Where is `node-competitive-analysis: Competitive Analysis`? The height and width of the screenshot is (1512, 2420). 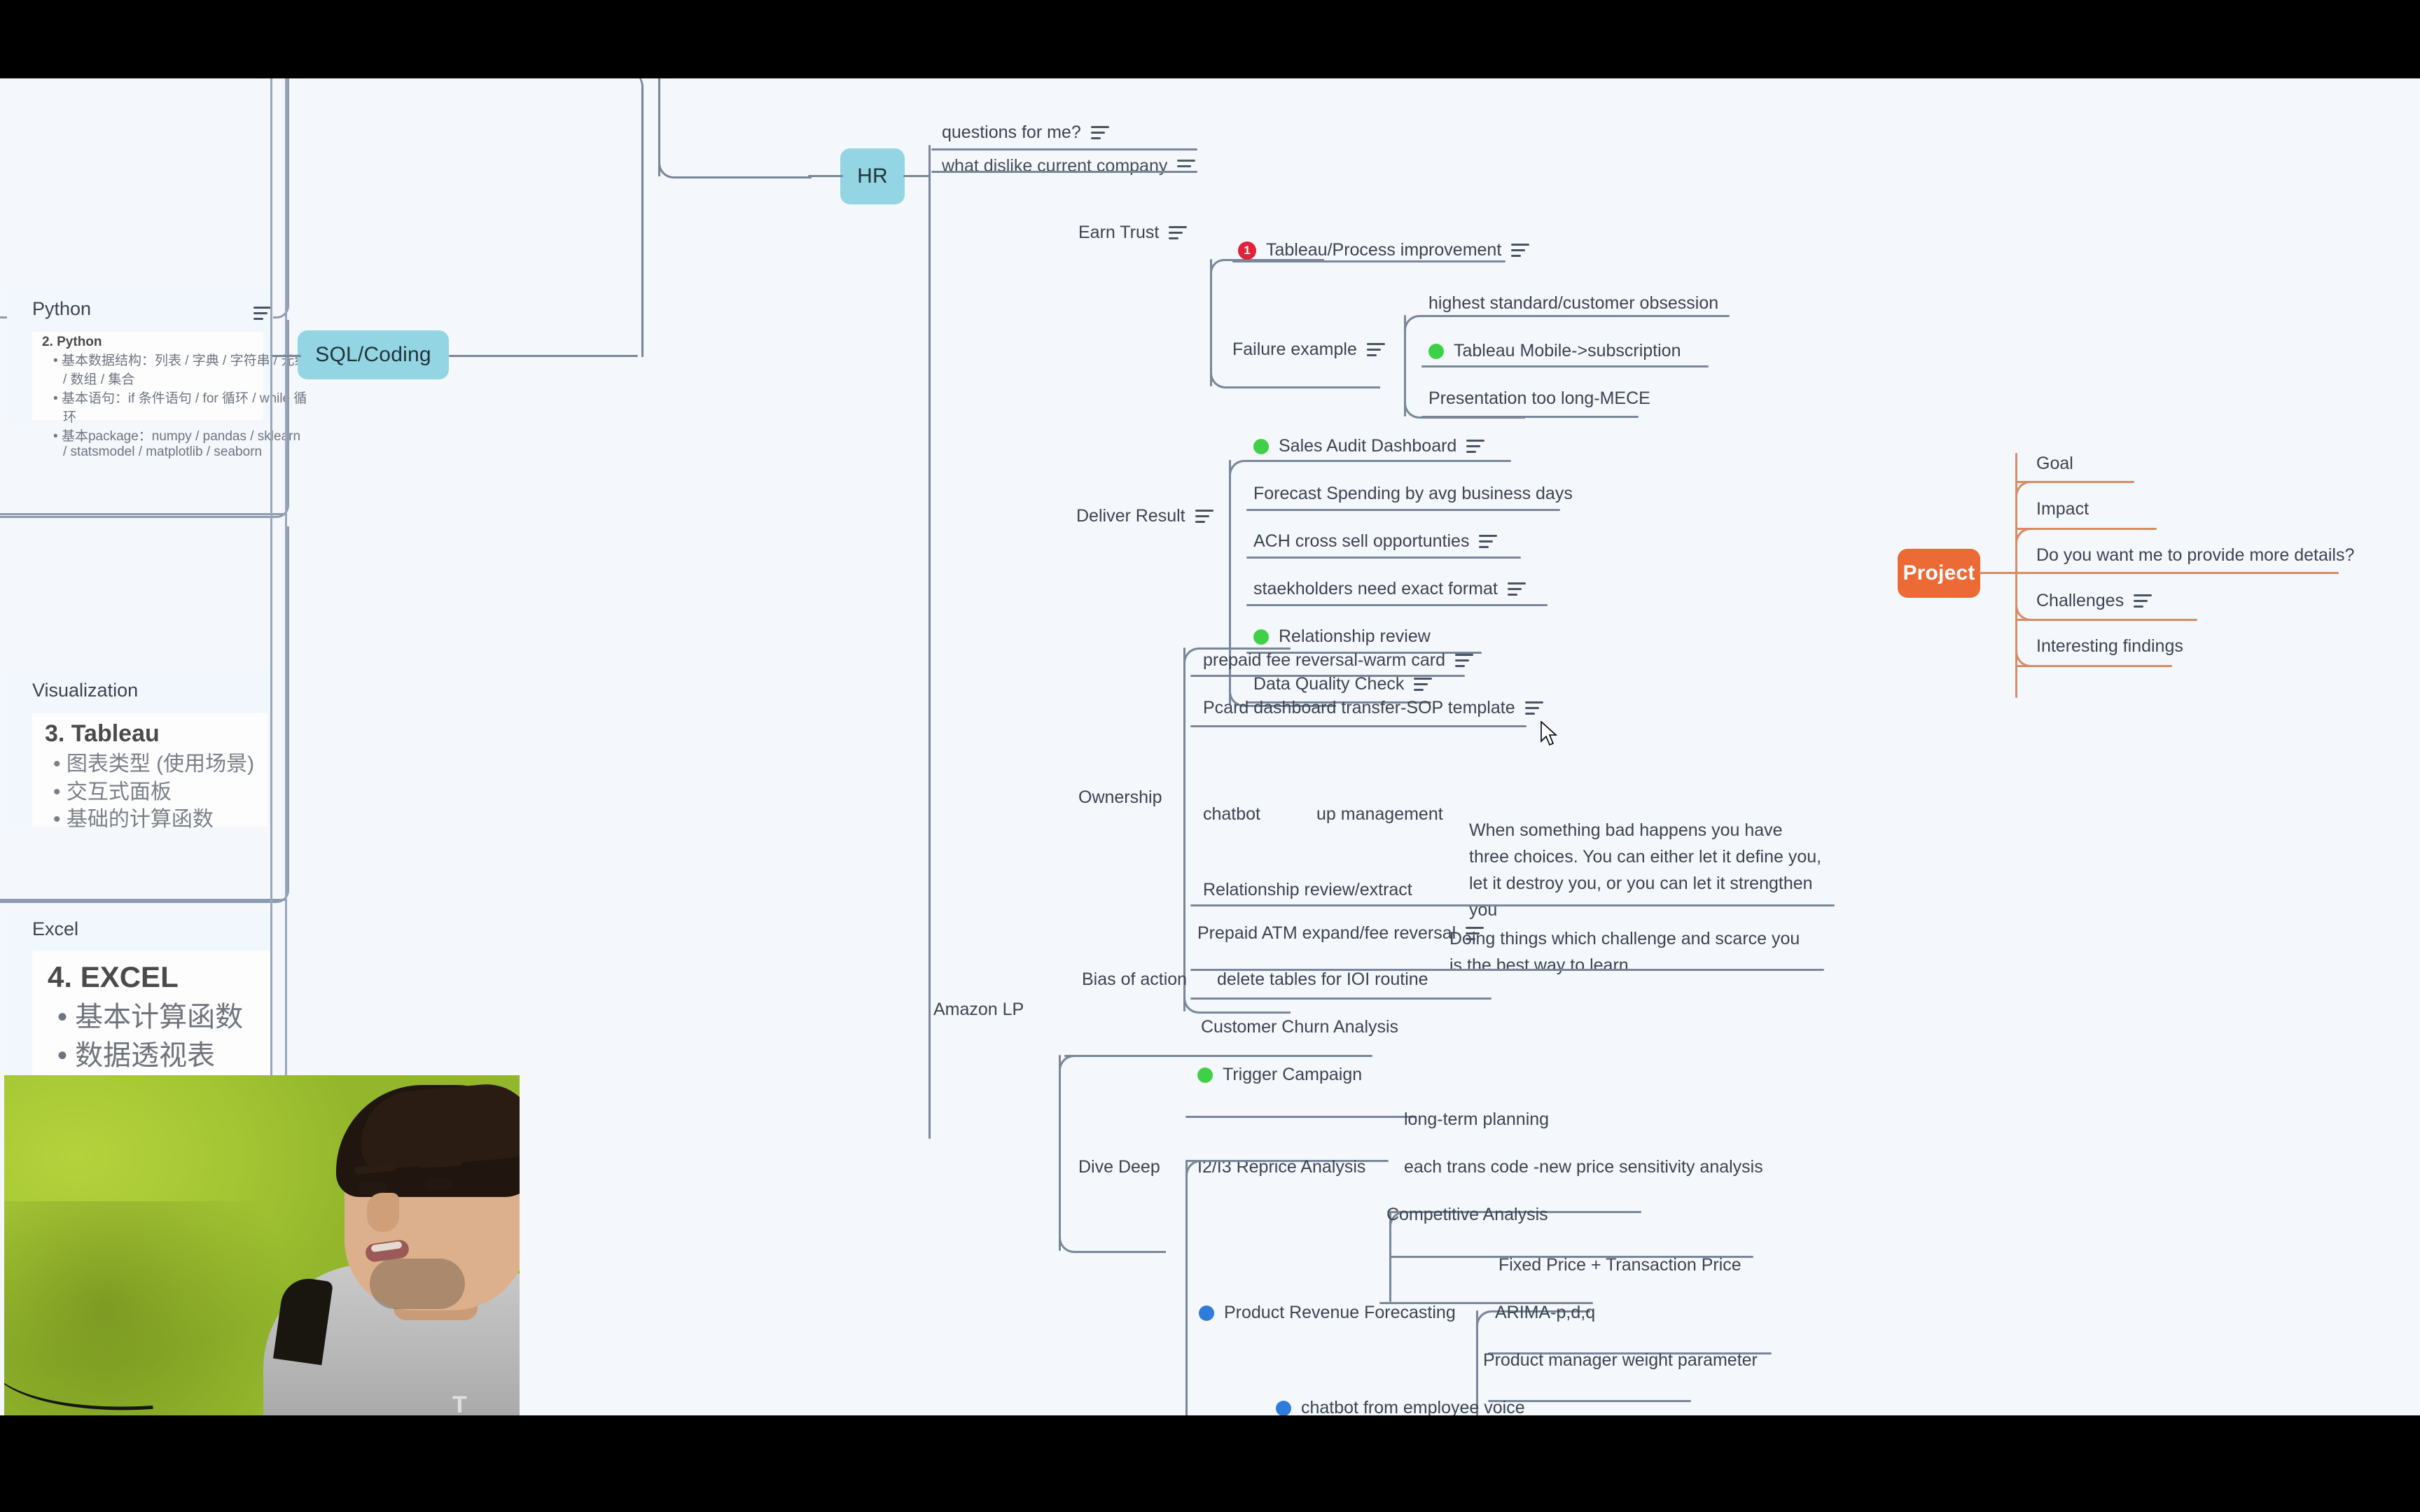
node-competitive-analysis: Competitive Analysis is located at coordinates (1467, 1215).